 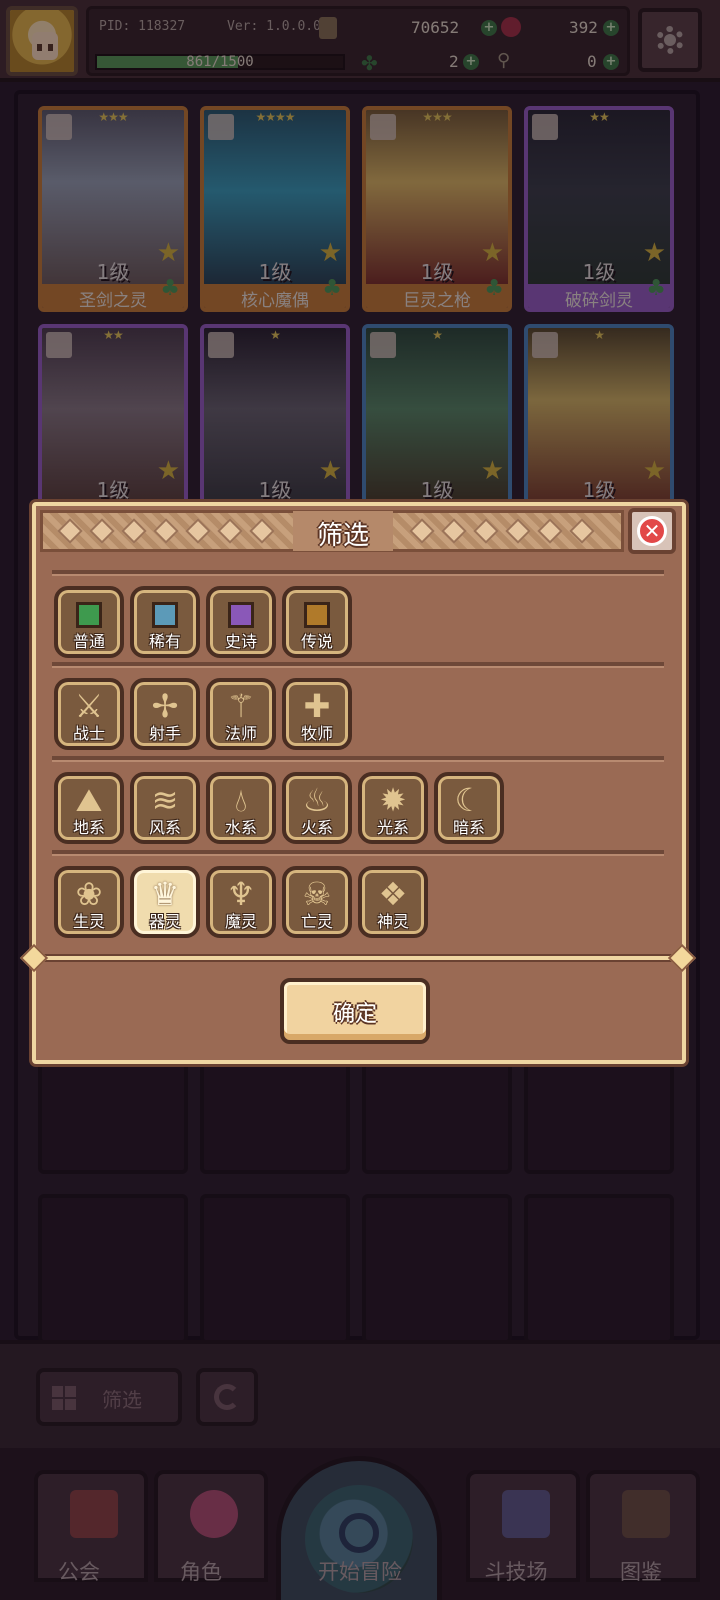 I want to click on filter-label: 史诗, so click(x=240, y=641).